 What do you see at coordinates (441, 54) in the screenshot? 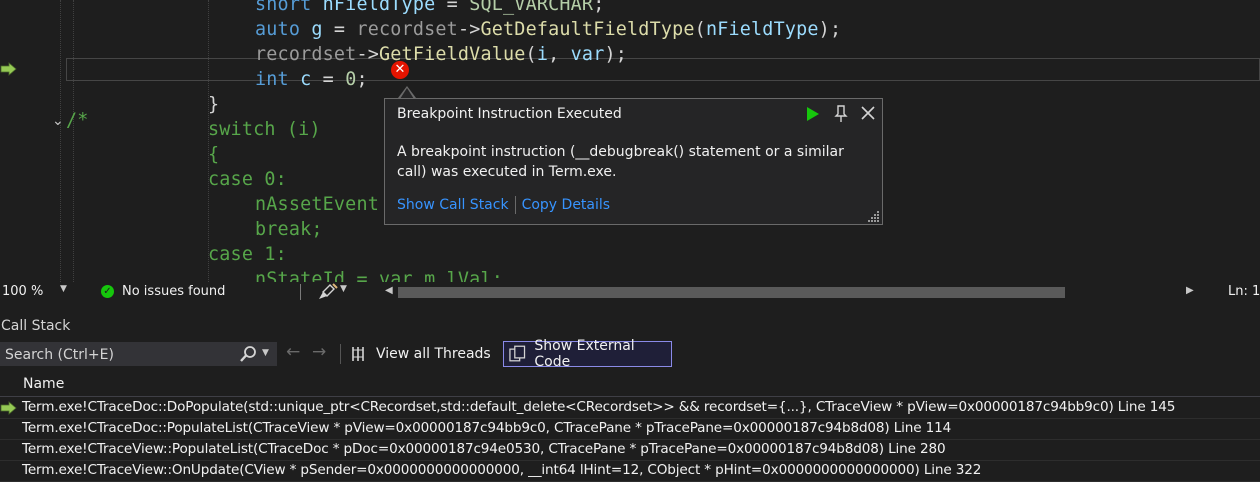
I see `code-line: recordset->GetFieldValue(i, var);` at bounding box center [441, 54].